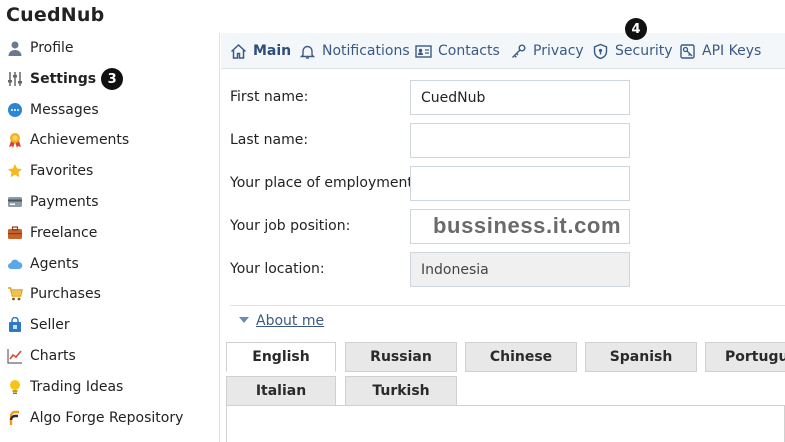 The image size is (785, 442). Describe the element at coordinates (401, 357) in the screenshot. I see `lang-tab-russian: Russian` at that location.